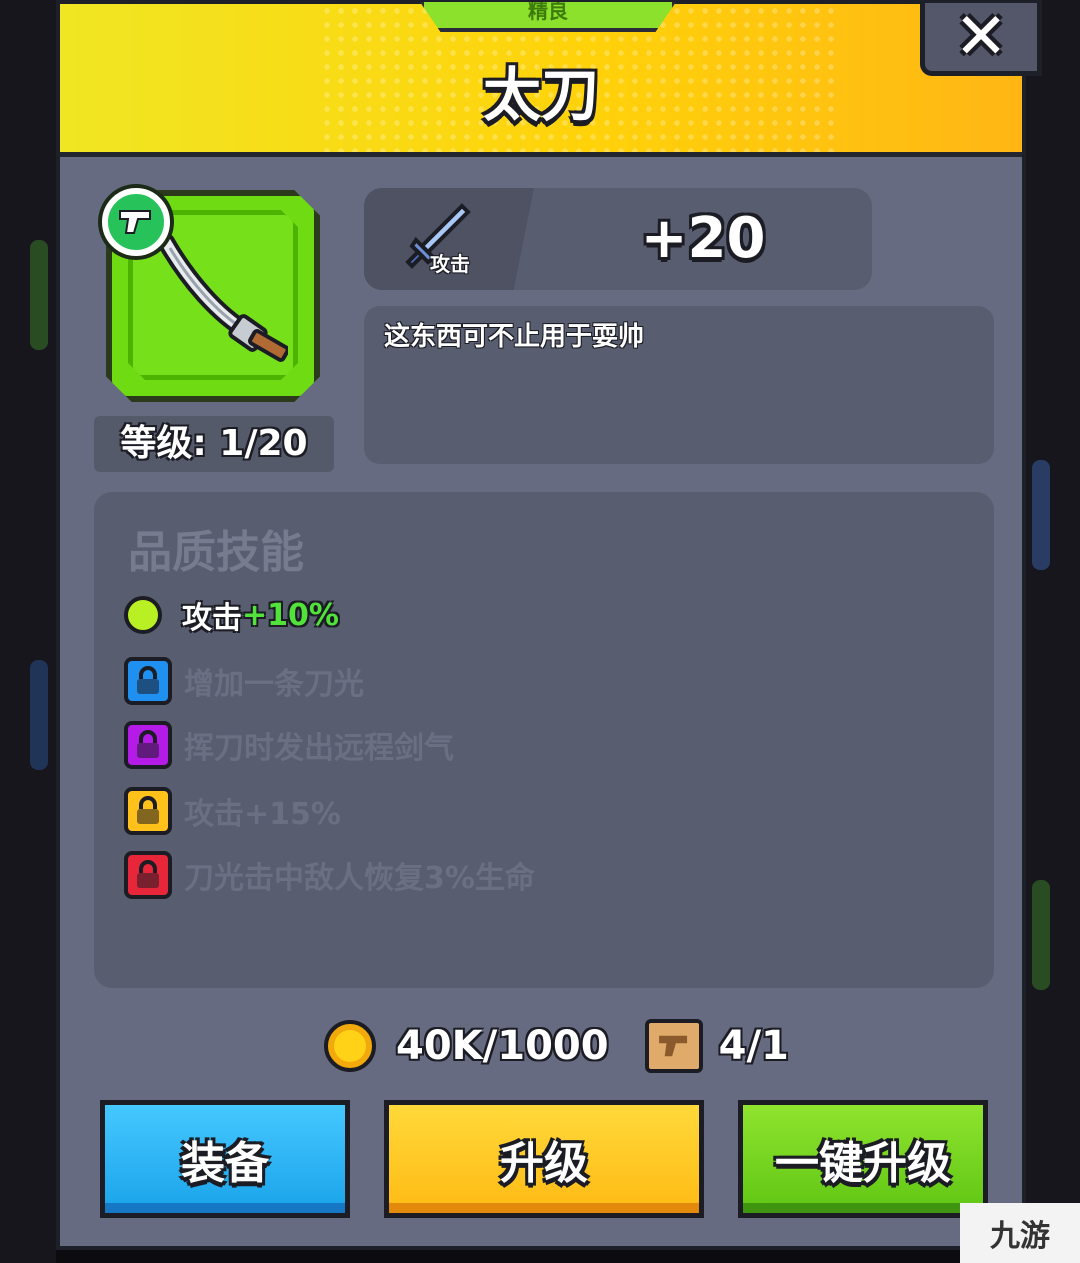 The width and height of the screenshot is (1080, 1263). Describe the element at coordinates (225, 1159) in the screenshot. I see `equip-button: 装备` at that location.